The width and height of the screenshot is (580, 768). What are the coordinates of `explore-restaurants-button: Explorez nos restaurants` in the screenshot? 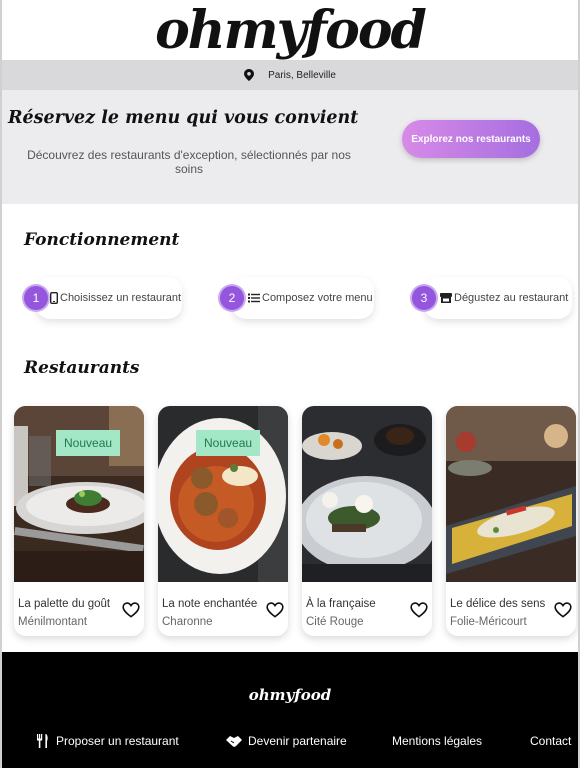 It's located at (471, 139).